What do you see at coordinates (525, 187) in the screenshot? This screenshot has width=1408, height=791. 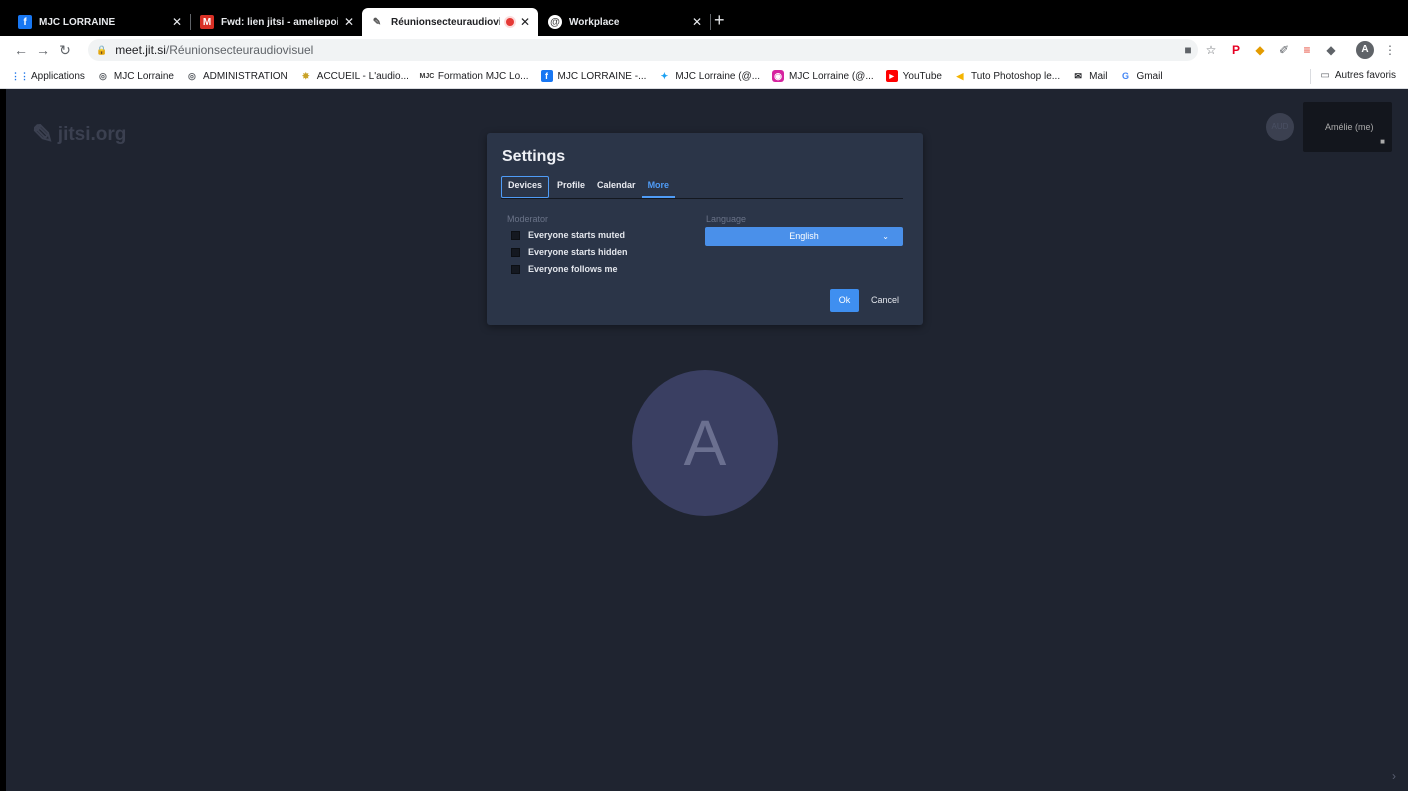 I see `tab-devices: Devices` at bounding box center [525, 187].